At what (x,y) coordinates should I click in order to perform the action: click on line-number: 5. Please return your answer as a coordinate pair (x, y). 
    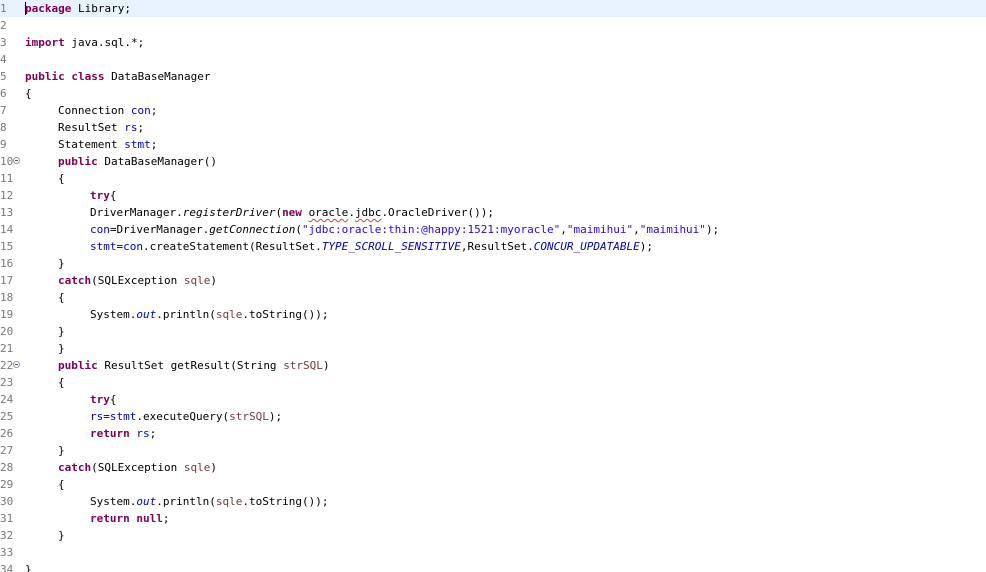
    Looking at the image, I should click on (3, 76).